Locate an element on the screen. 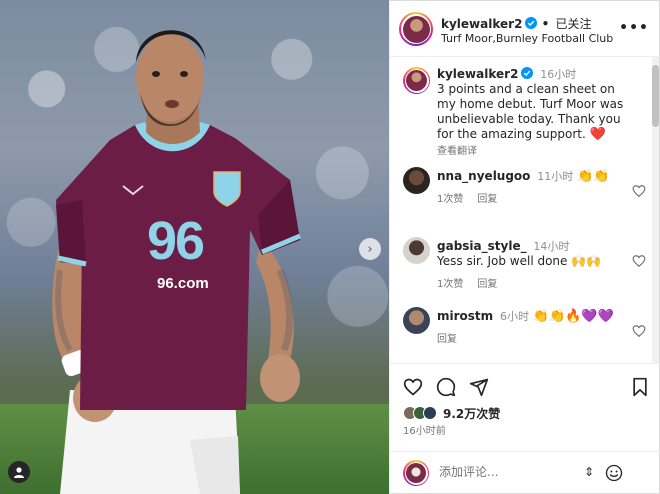 The image size is (660, 494). jersey-sponsor: 96.com is located at coordinates (183, 283).